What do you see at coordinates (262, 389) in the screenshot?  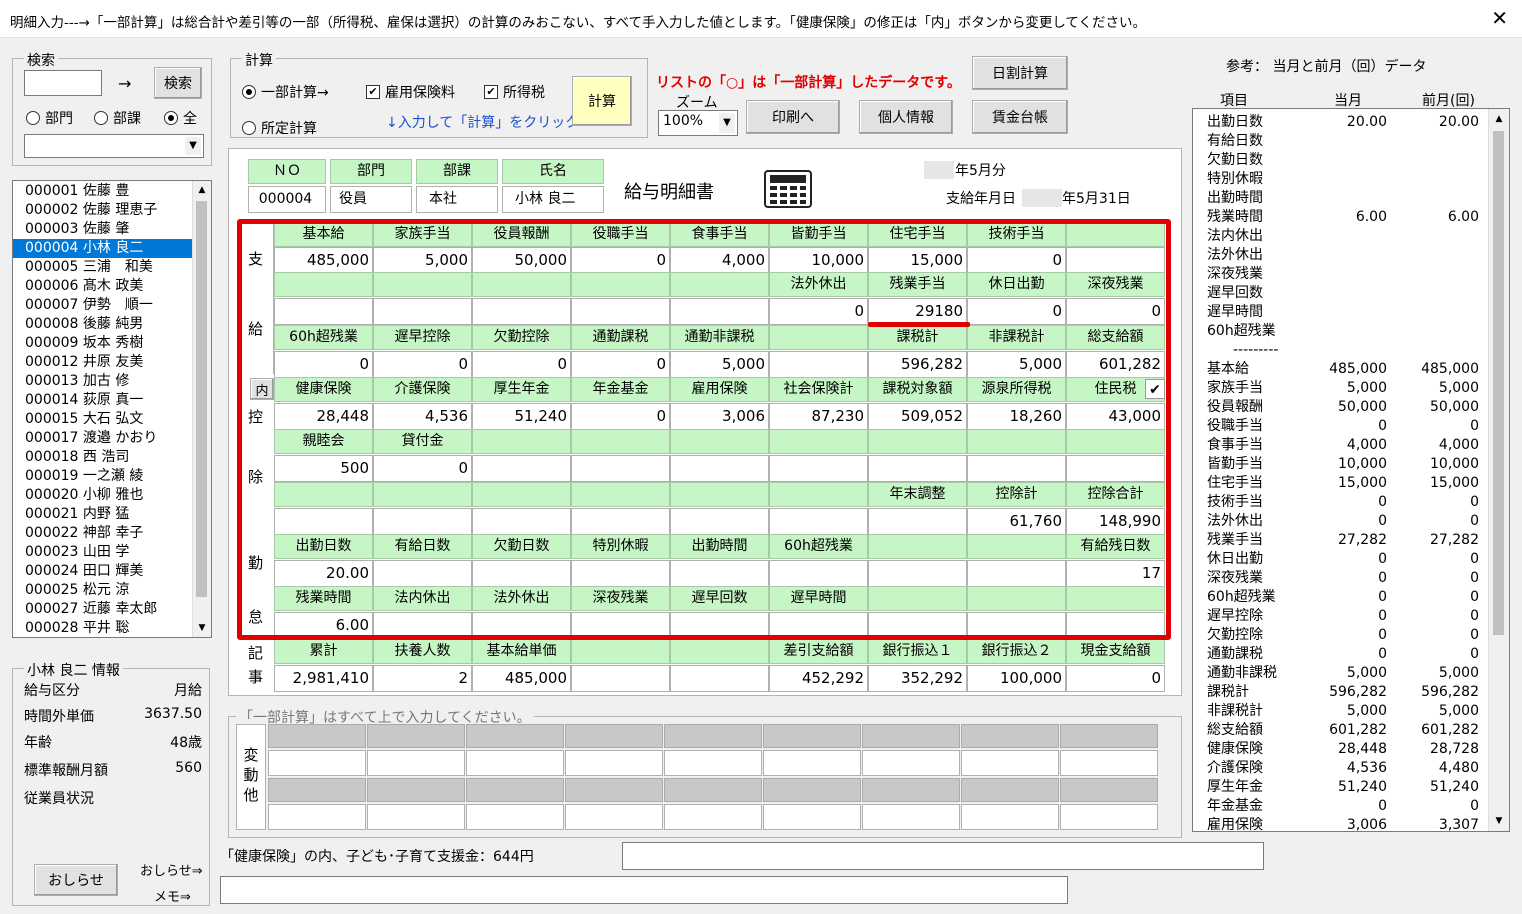 I see `uchi-button: 内` at bounding box center [262, 389].